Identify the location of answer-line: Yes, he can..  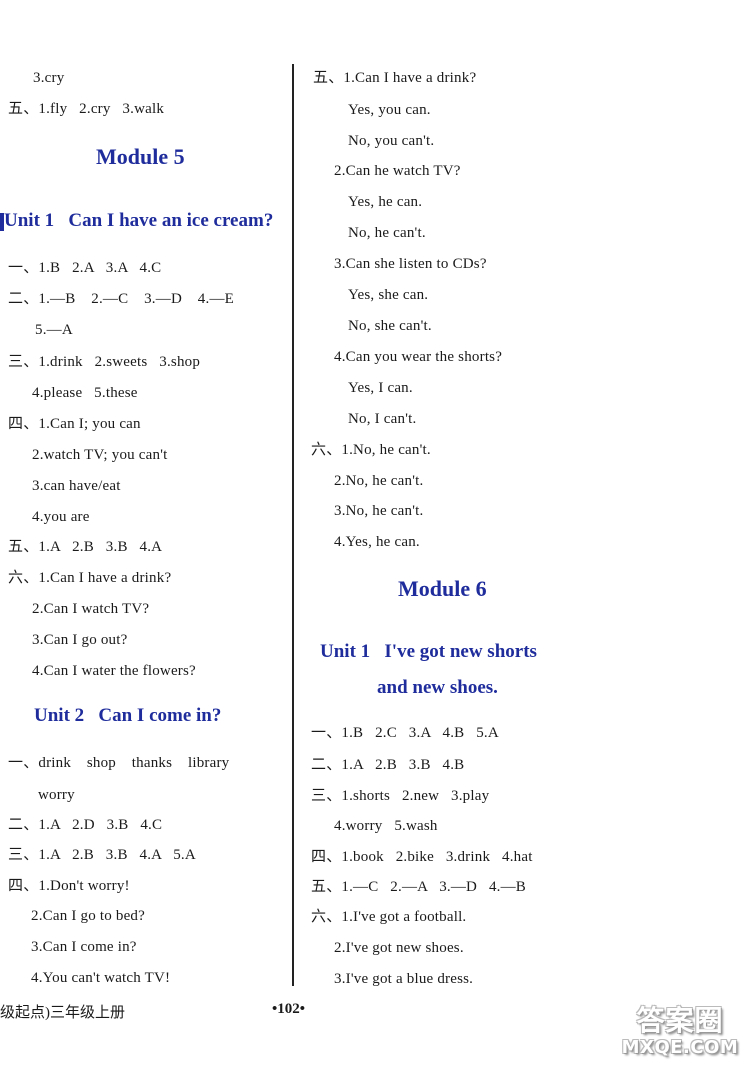
(385, 202).